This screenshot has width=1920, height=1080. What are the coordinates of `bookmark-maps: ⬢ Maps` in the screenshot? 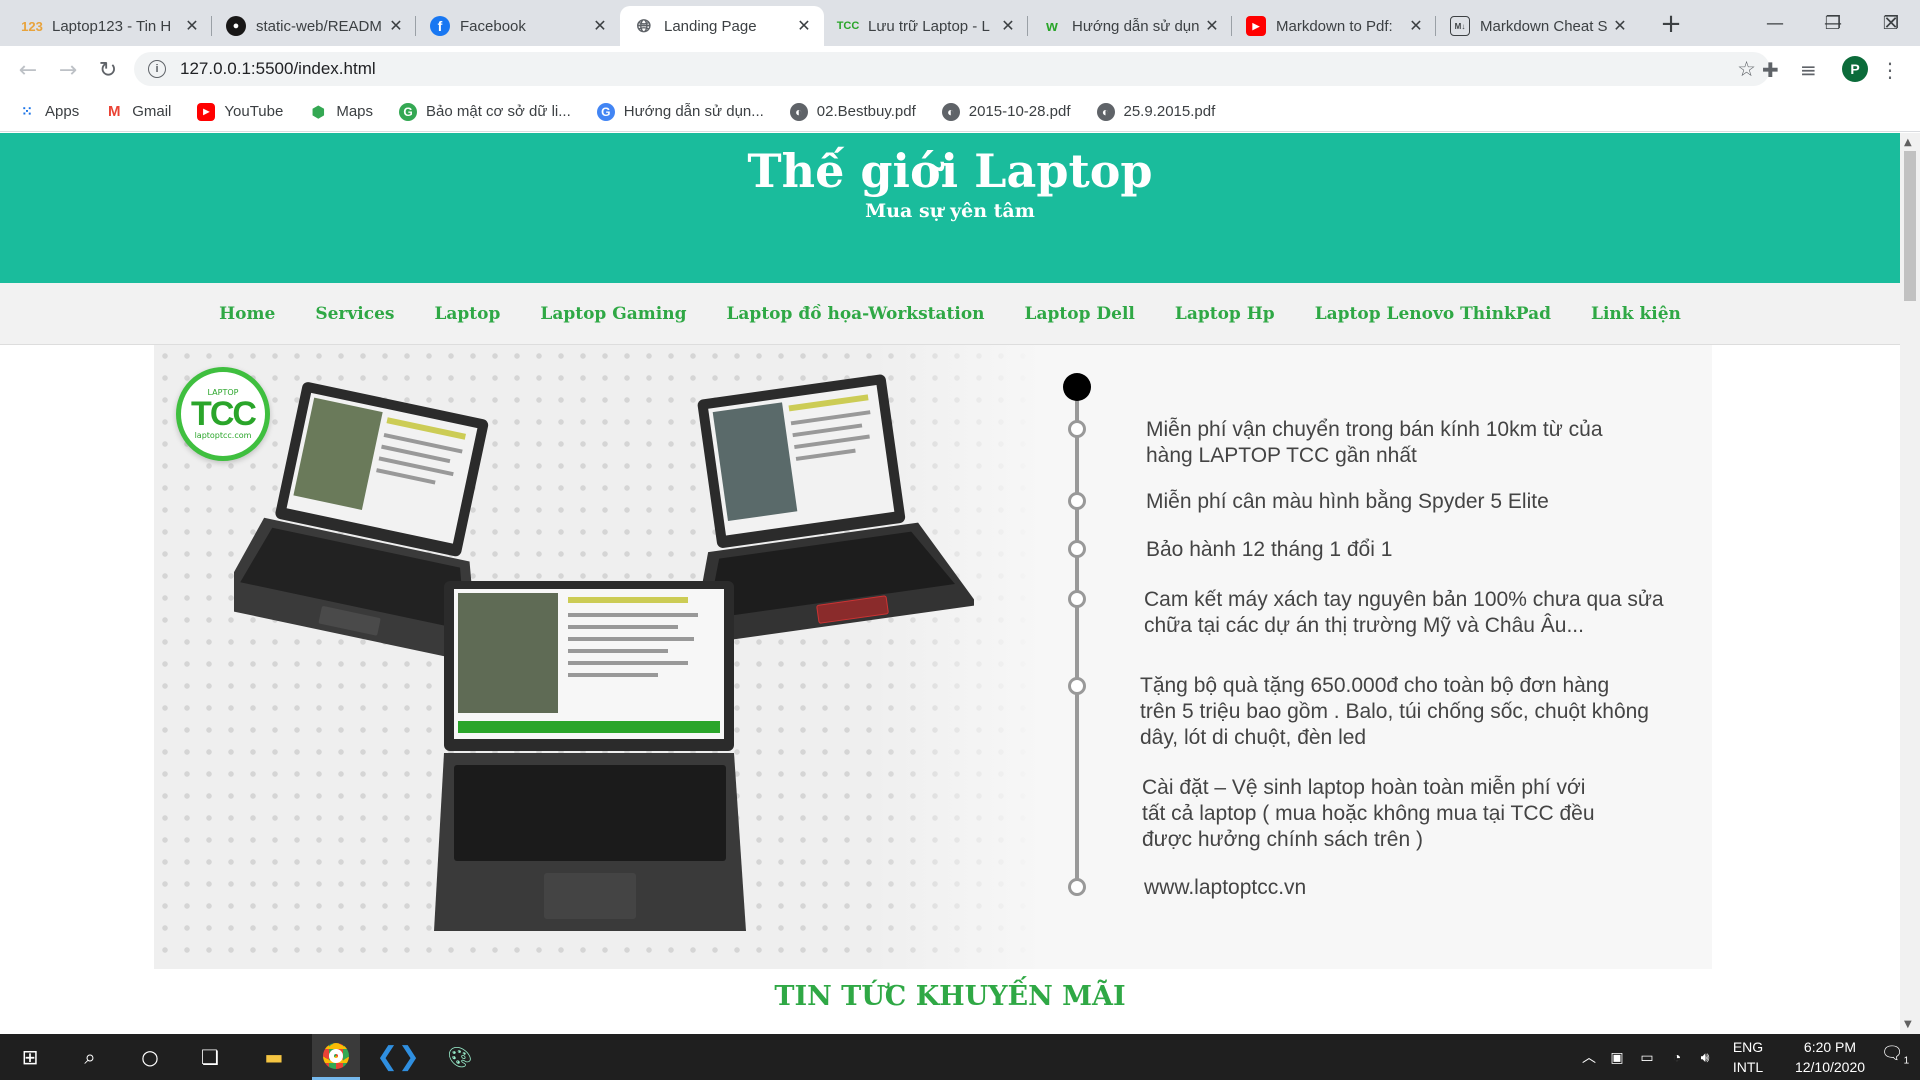 It's located at (341, 112).